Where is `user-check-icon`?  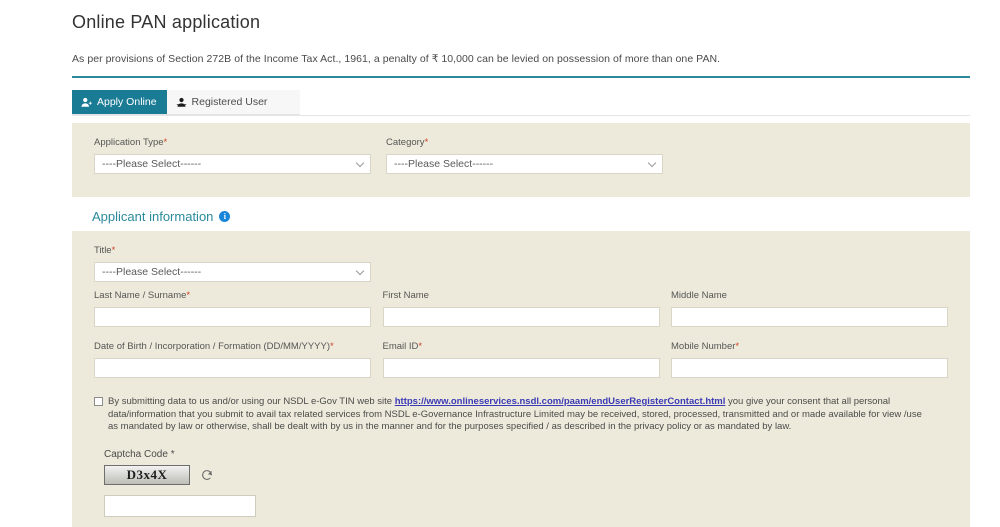
user-check-icon is located at coordinates (181, 102).